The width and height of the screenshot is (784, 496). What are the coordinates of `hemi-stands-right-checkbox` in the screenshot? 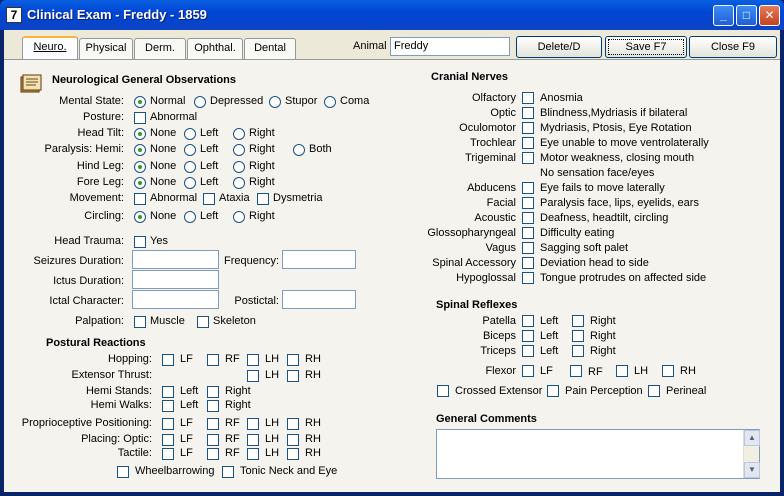 It's located at (213, 392).